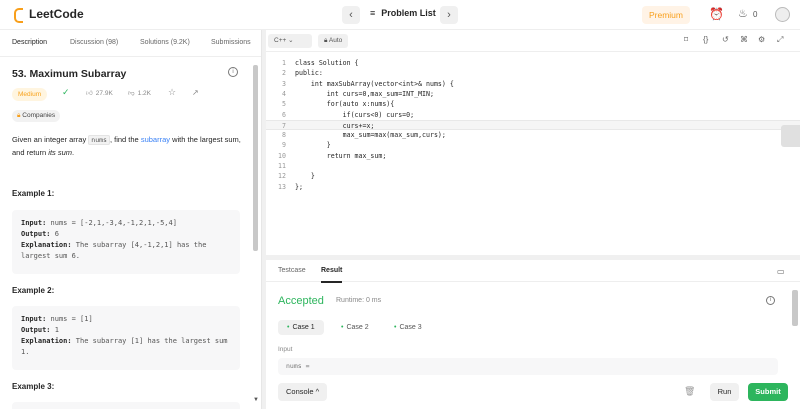  Describe the element at coordinates (666, 15) in the screenshot. I see `premium-button: Premium` at that location.